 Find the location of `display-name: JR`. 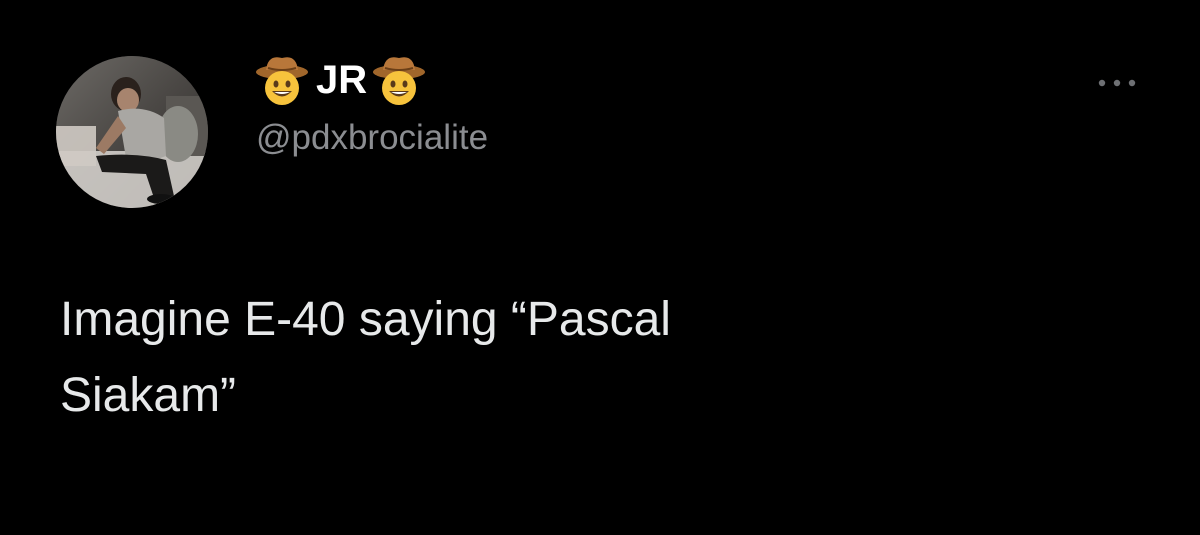

display-name: JR is located at coordinates (342, 79).